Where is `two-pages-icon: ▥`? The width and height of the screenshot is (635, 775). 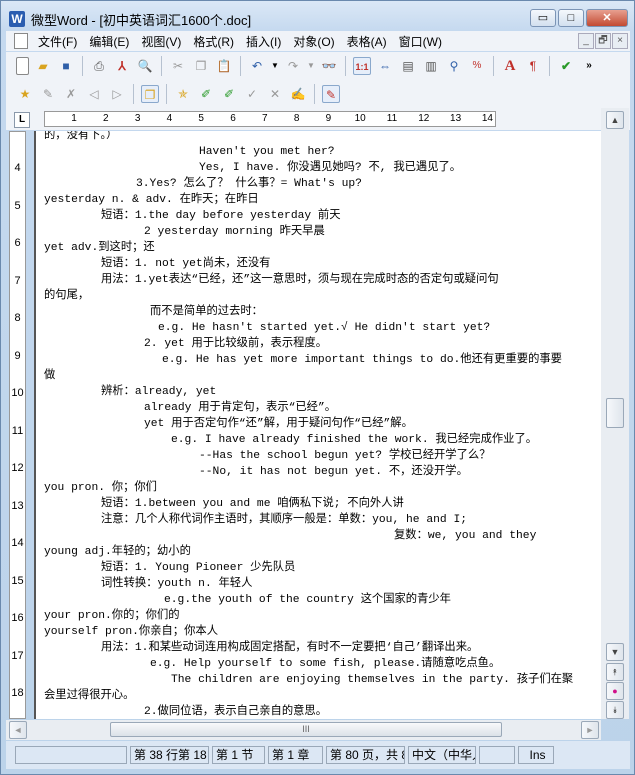
two-pages-icon: ▥ is located at coordinates (431, 66).